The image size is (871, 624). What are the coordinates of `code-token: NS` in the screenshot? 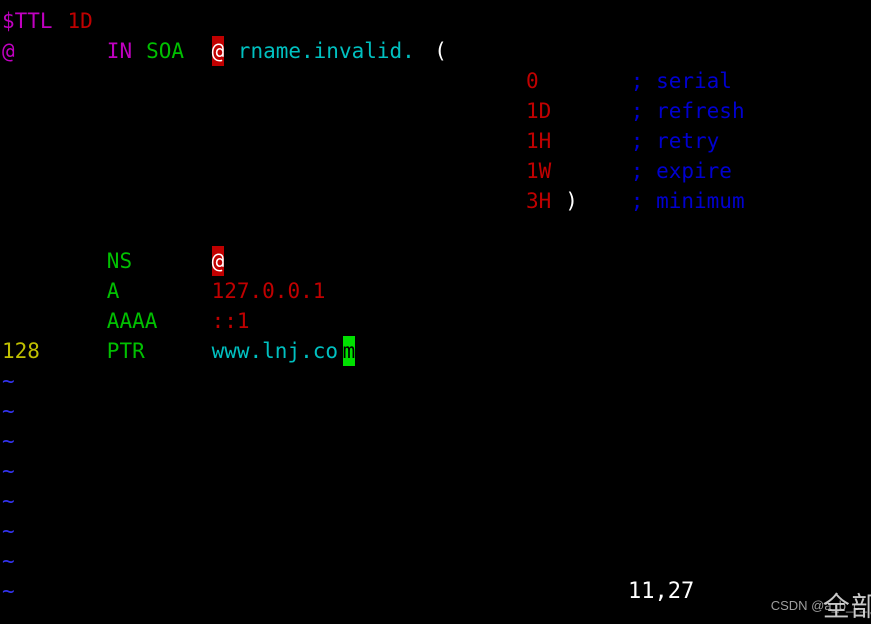 It's located at (119, 261).